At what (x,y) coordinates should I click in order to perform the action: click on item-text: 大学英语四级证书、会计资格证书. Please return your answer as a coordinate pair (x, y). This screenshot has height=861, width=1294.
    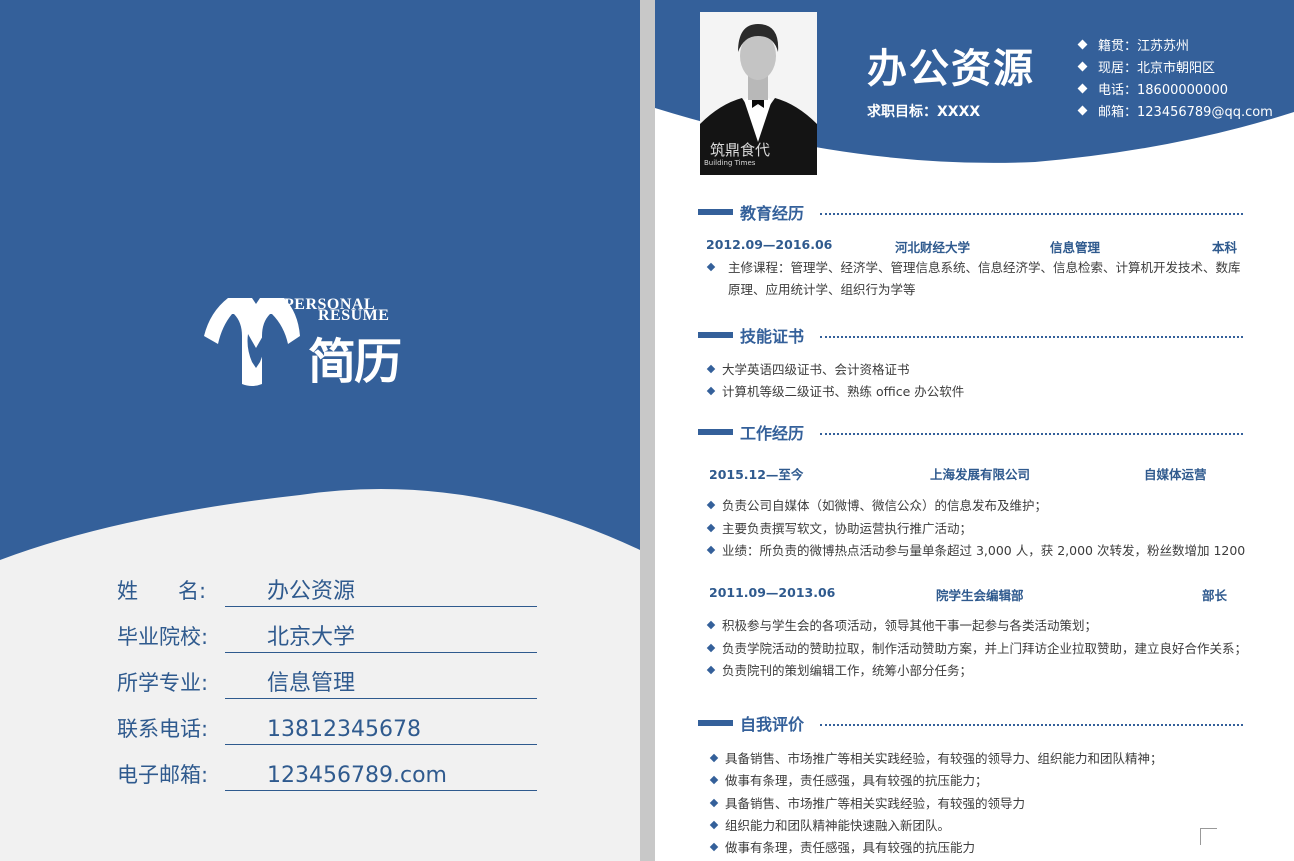
    Looking at the image, I should click on (816, 369).